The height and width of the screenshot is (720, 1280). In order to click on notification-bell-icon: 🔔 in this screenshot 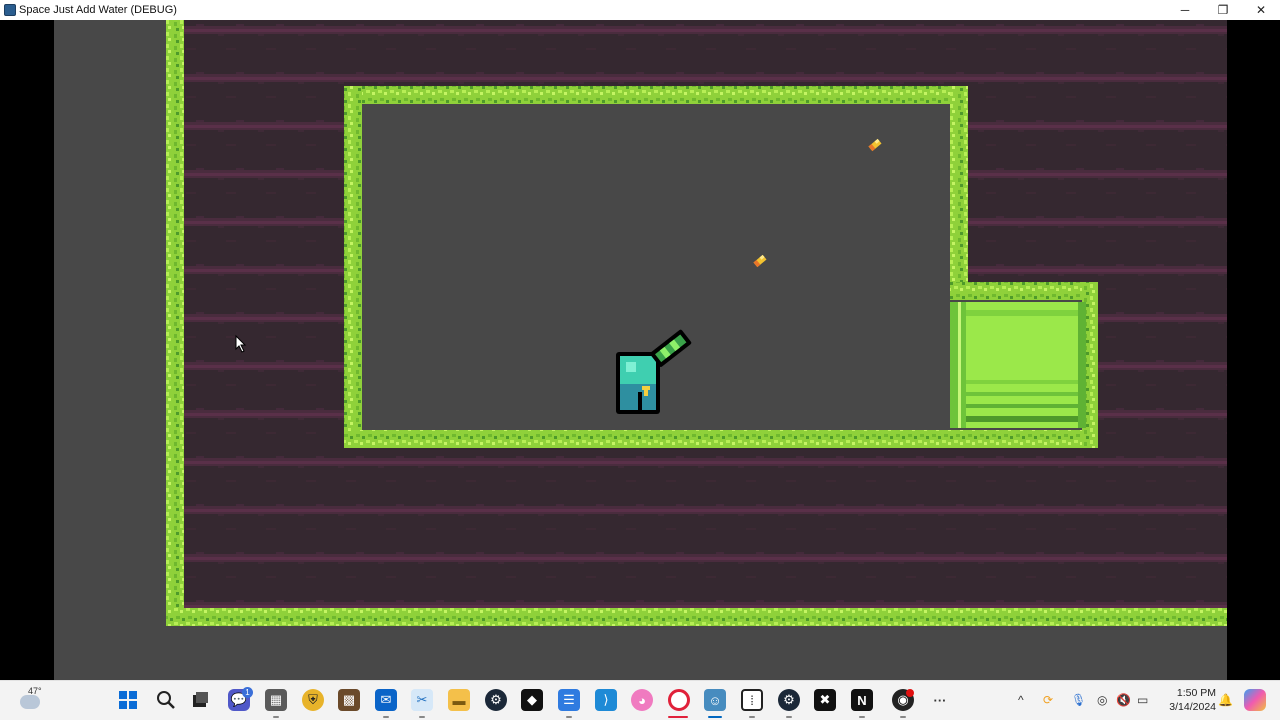, I will do `click(1225, 700)`.